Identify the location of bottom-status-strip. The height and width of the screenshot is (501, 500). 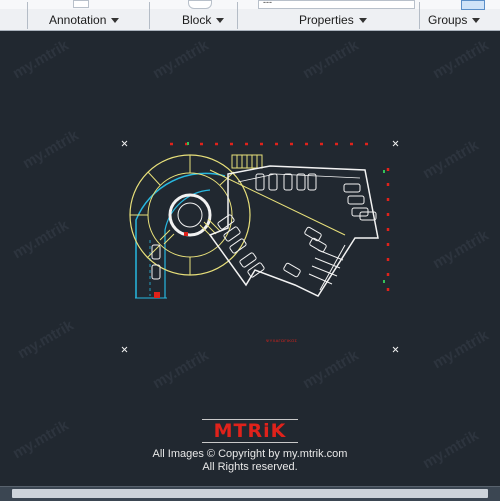
(250, 493).